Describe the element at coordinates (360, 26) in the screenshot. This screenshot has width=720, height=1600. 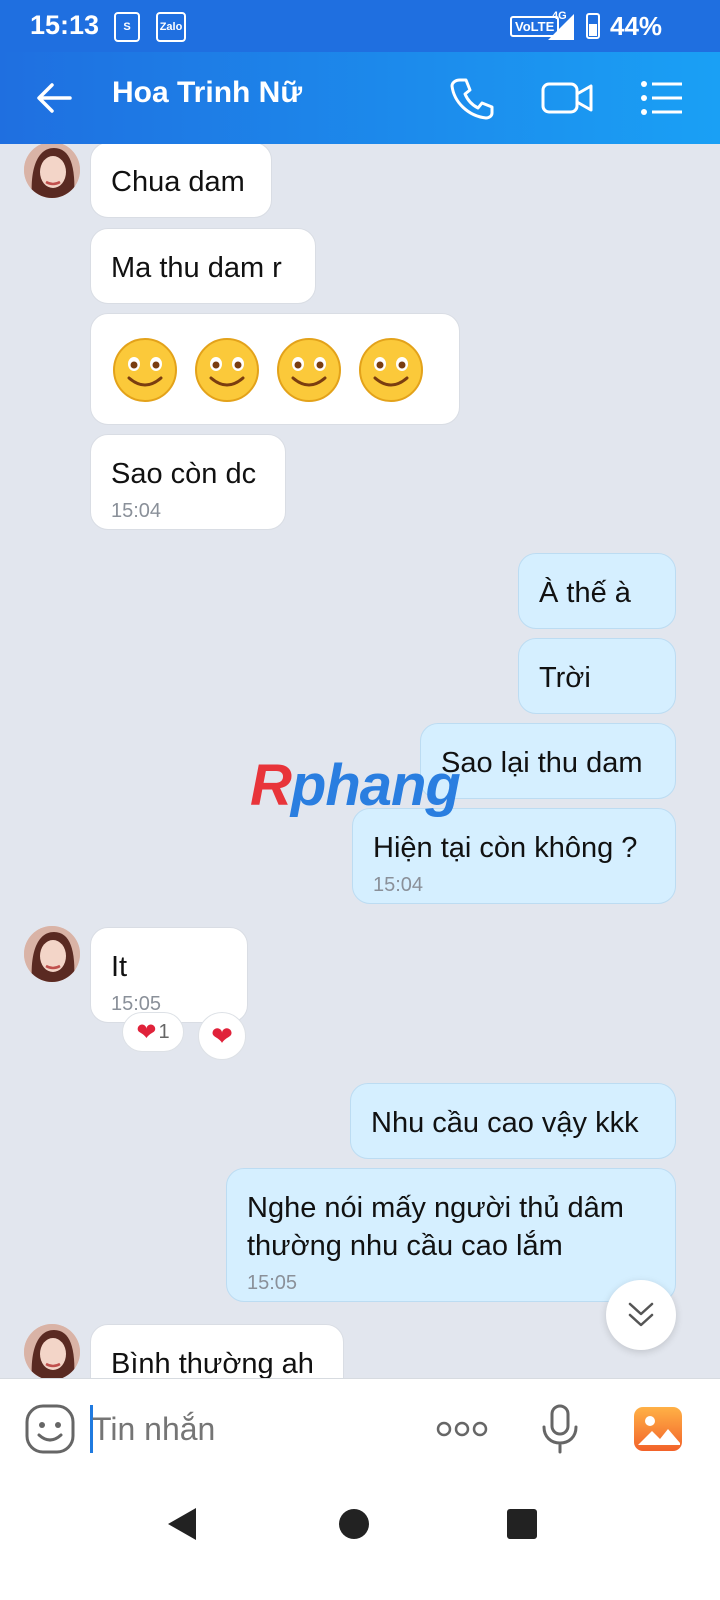
I see `status-bar: 15:13 S Zalo VoLTE 4G 44%` at that location.